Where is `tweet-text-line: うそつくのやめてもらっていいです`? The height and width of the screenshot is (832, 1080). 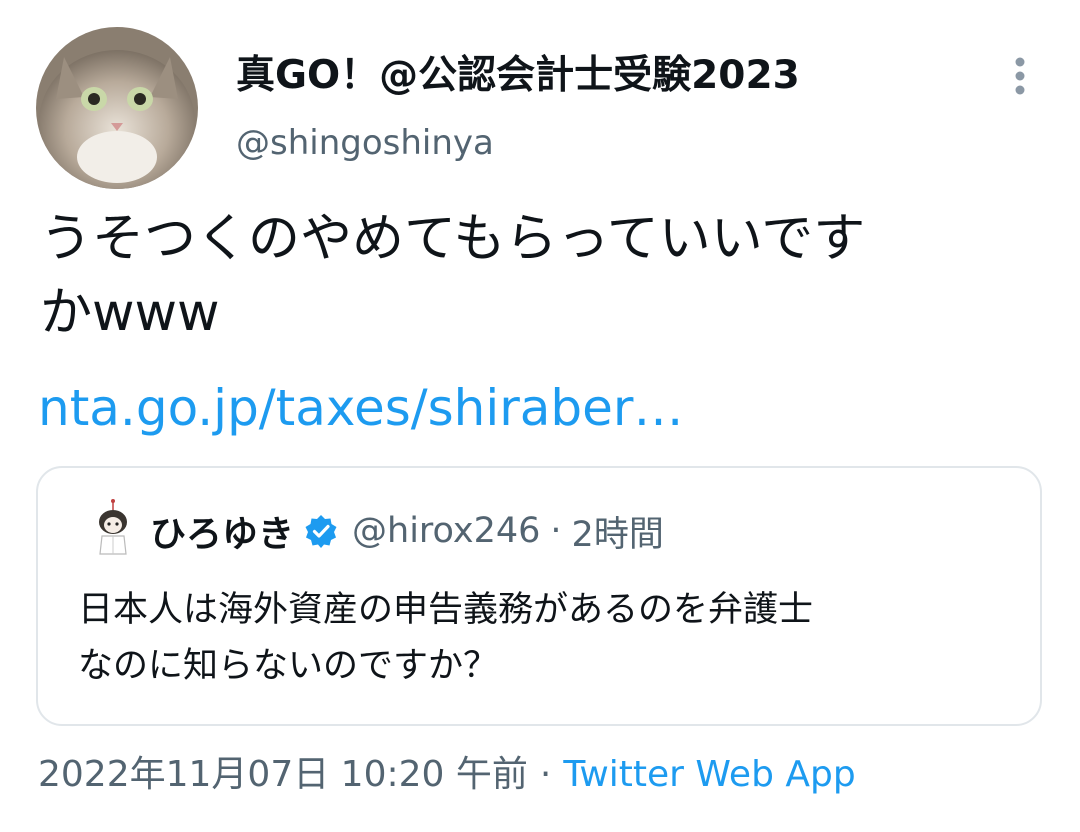
tweet-text-line: うそつくのやめてもらっていいです is located at coordinates (453, 239).